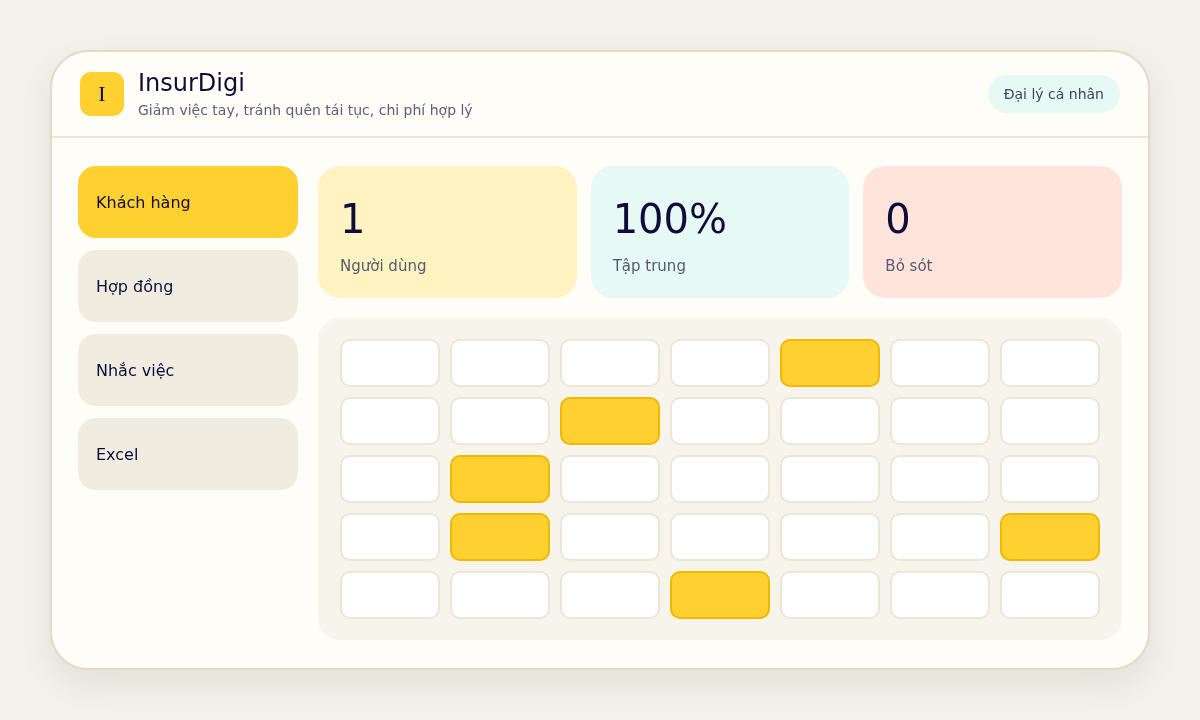 The height and width of the screenshot is (720, 1200). What do you see at coordinates (649, 266) in the screenshot?
I see `stat-label: Tập trung` at bounding box center [649, 266].